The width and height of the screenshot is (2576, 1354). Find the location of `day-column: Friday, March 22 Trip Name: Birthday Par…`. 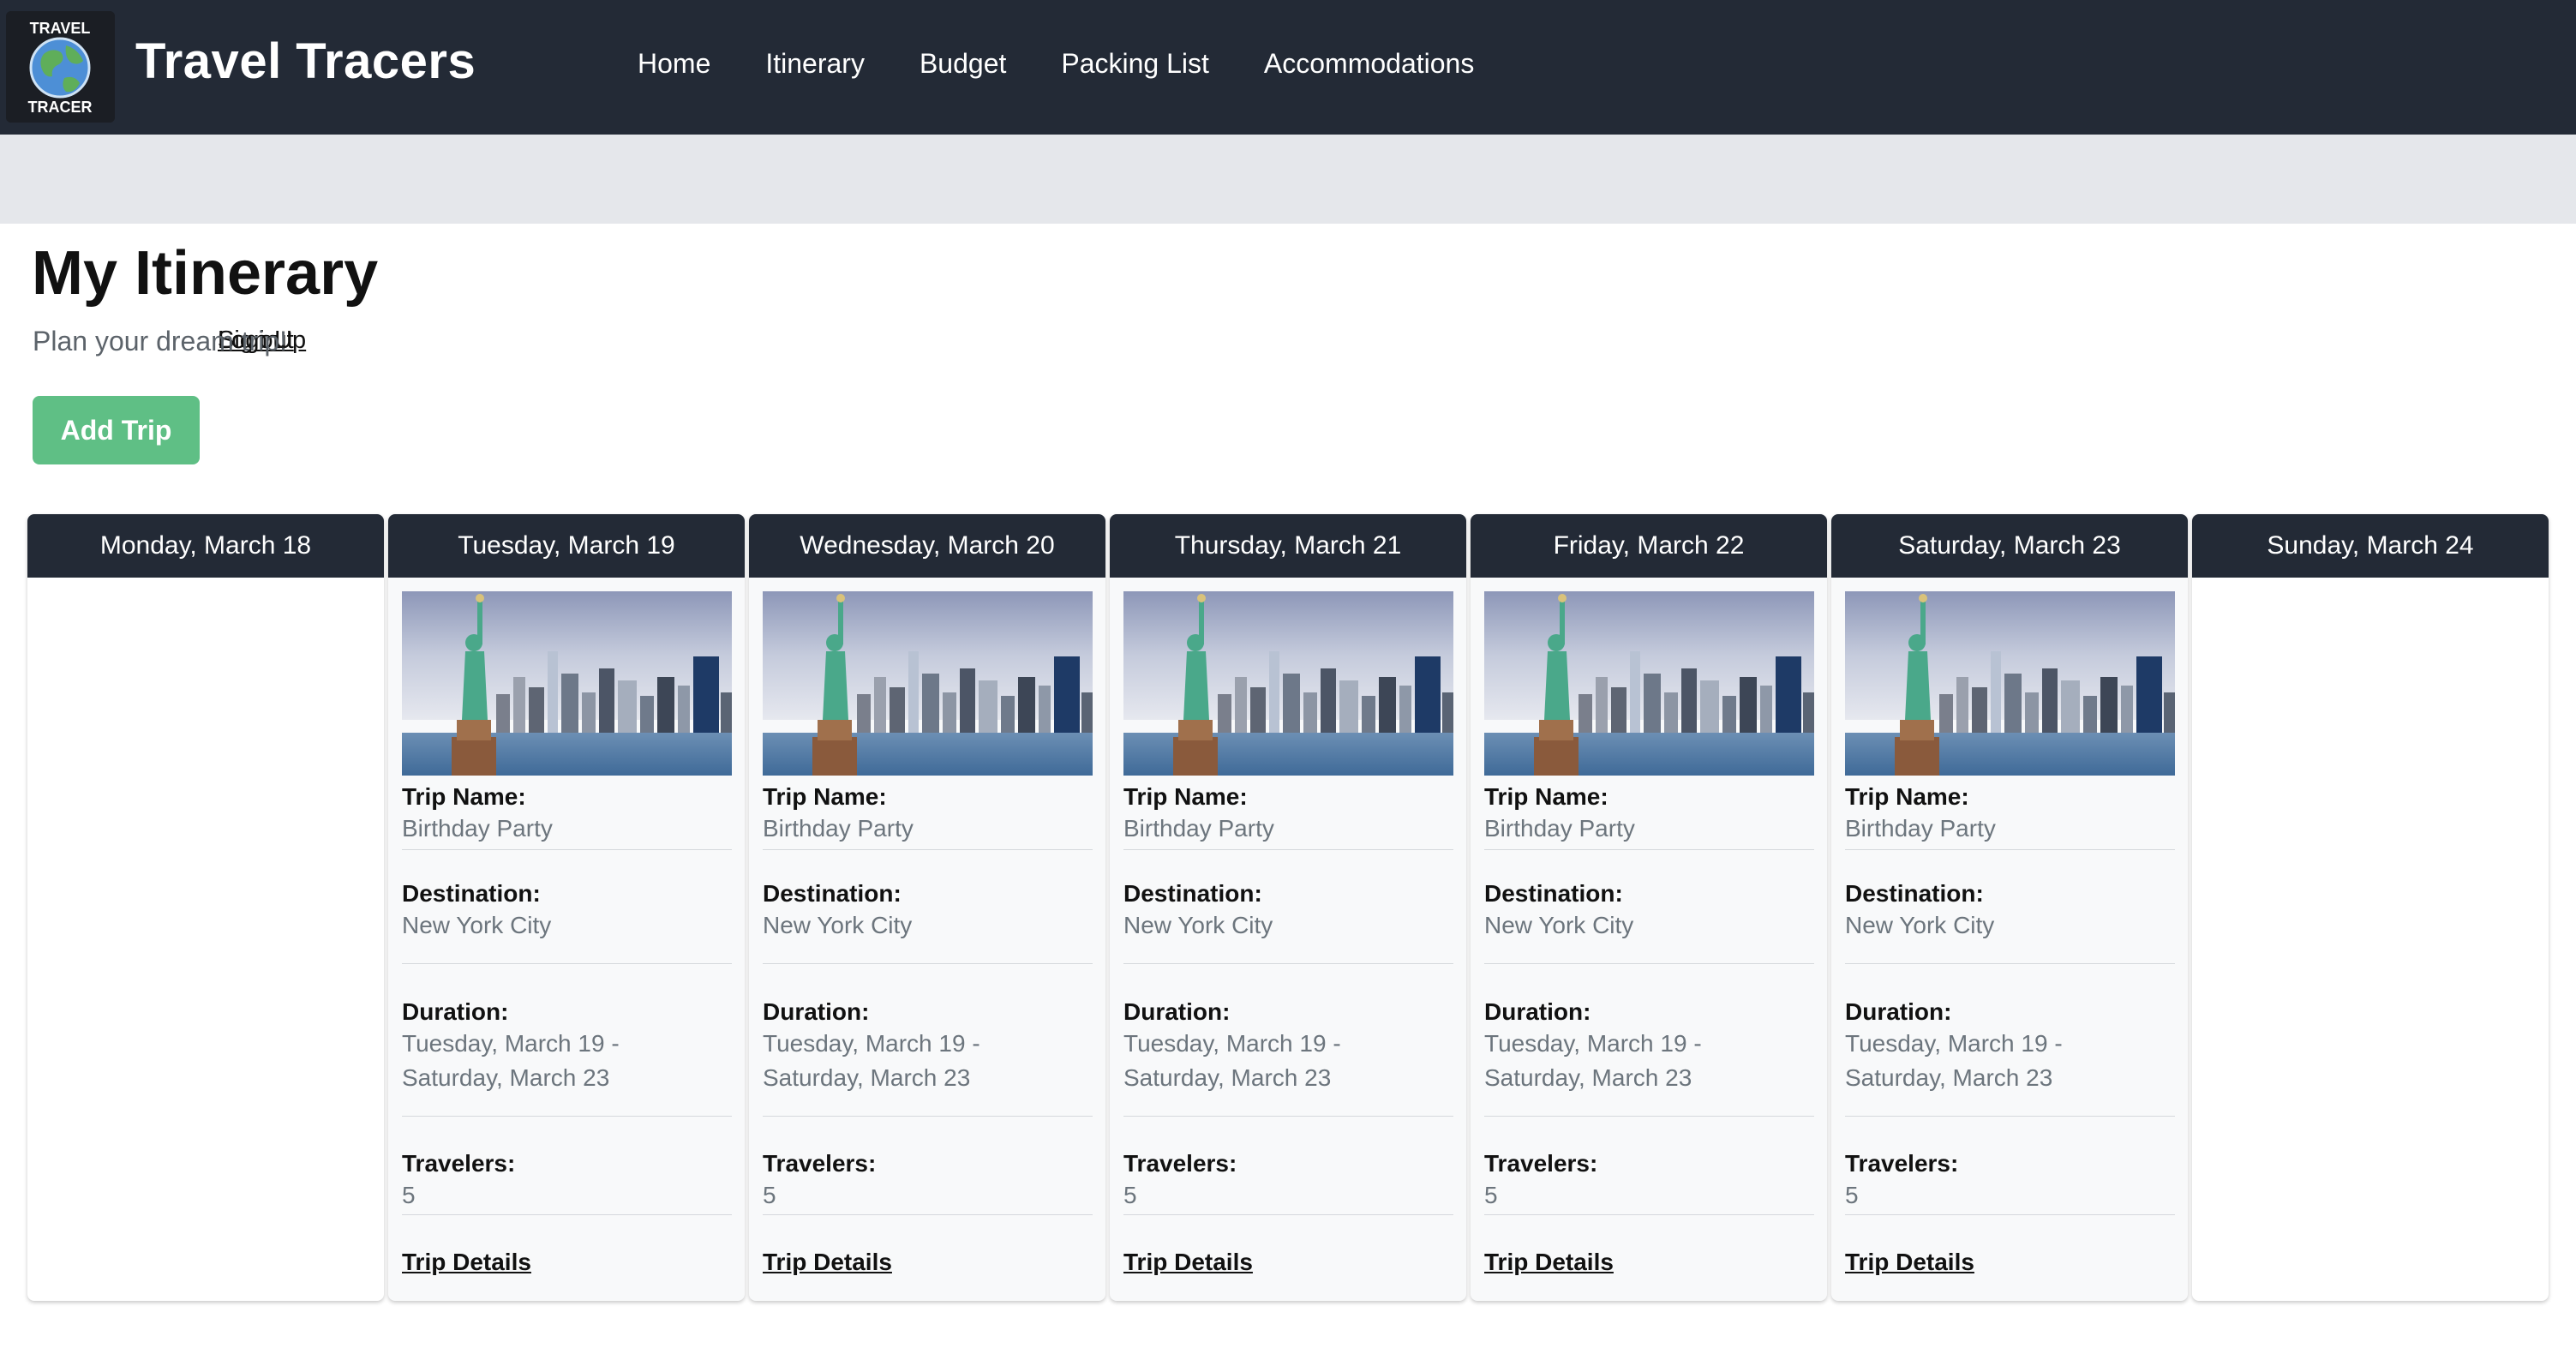

day-column: Friday, March 22 Trip Name: Birthday Par… is located at coordinates (1649, 907).